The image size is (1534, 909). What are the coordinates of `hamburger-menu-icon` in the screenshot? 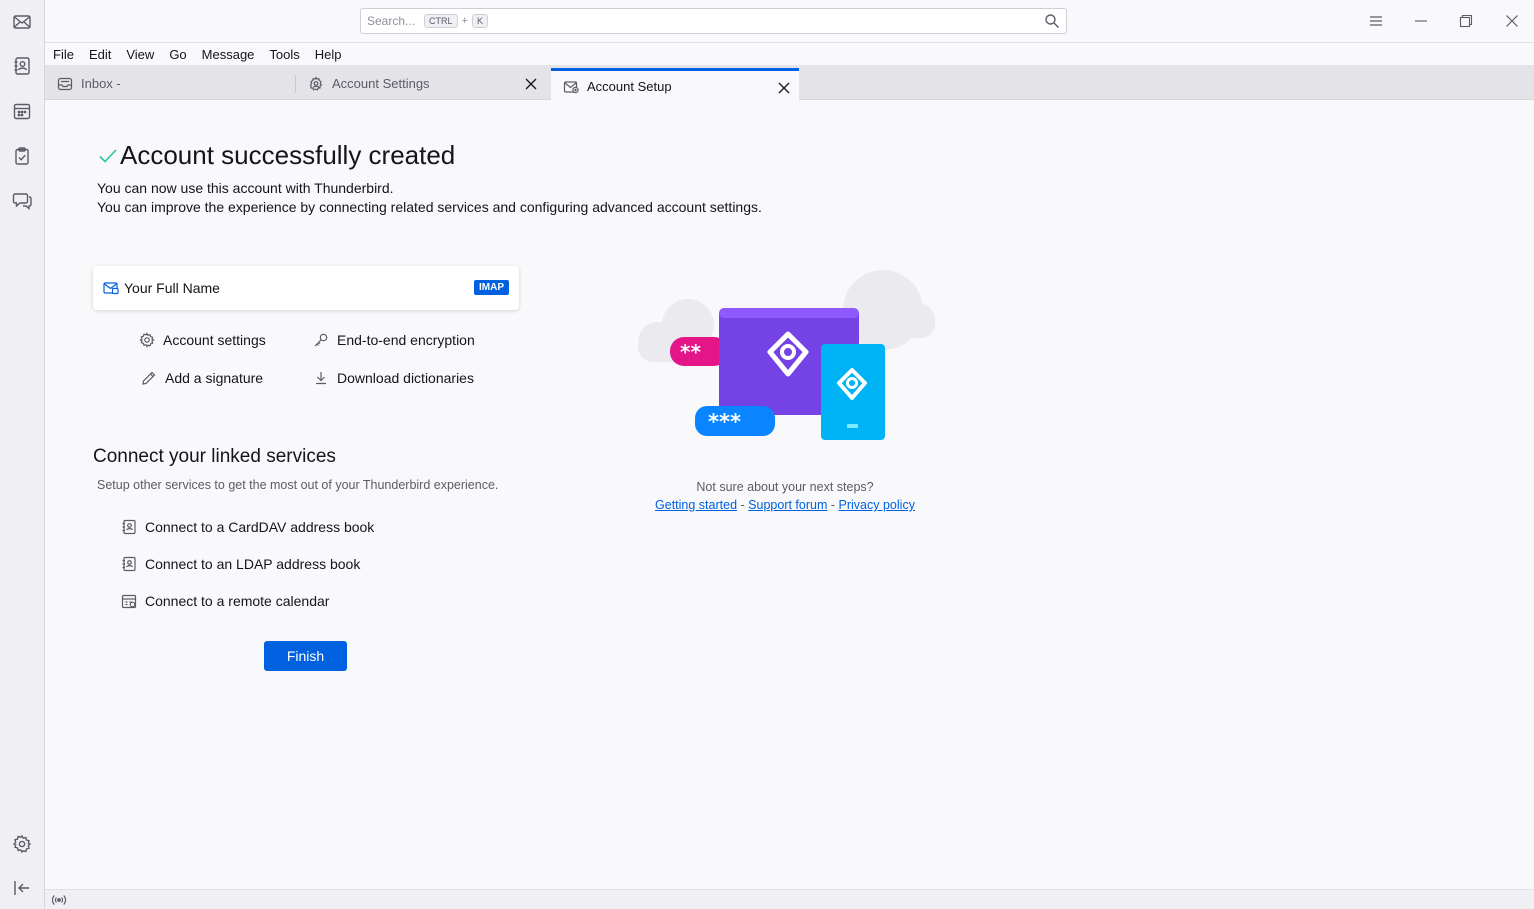 It's located at (1376, 21).